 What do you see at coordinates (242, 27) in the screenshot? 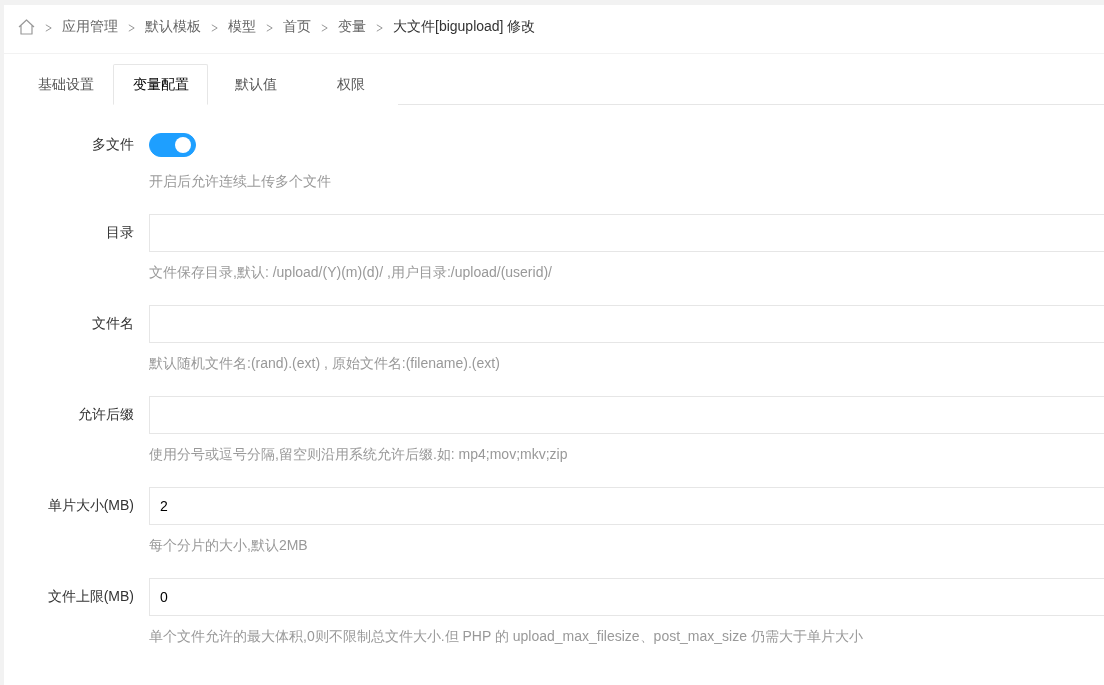
I see `breadcrumb-link: 模型` at bounding box center [242, 27].